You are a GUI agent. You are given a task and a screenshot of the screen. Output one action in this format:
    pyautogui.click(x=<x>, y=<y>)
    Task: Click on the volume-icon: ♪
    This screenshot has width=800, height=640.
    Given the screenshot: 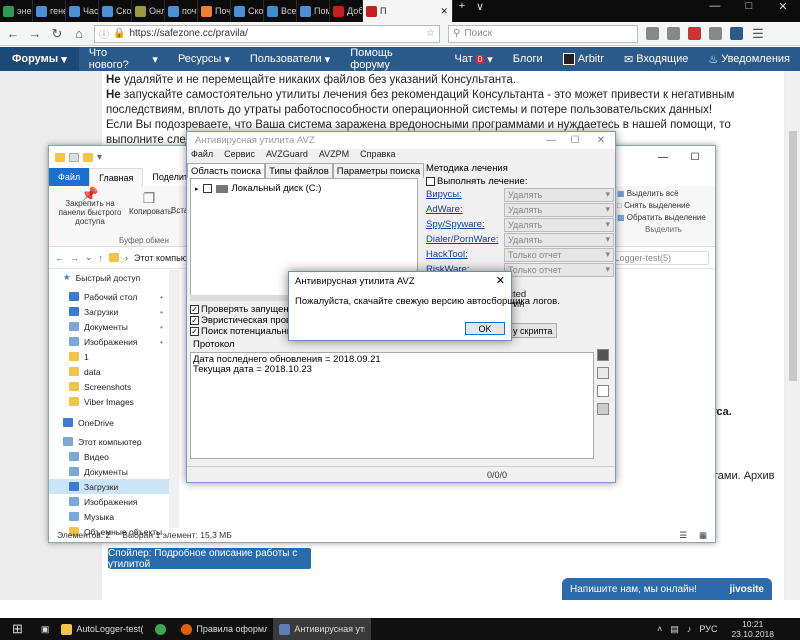 What is the action you would take?
    pyautogui.click(x=689, y=629)
    